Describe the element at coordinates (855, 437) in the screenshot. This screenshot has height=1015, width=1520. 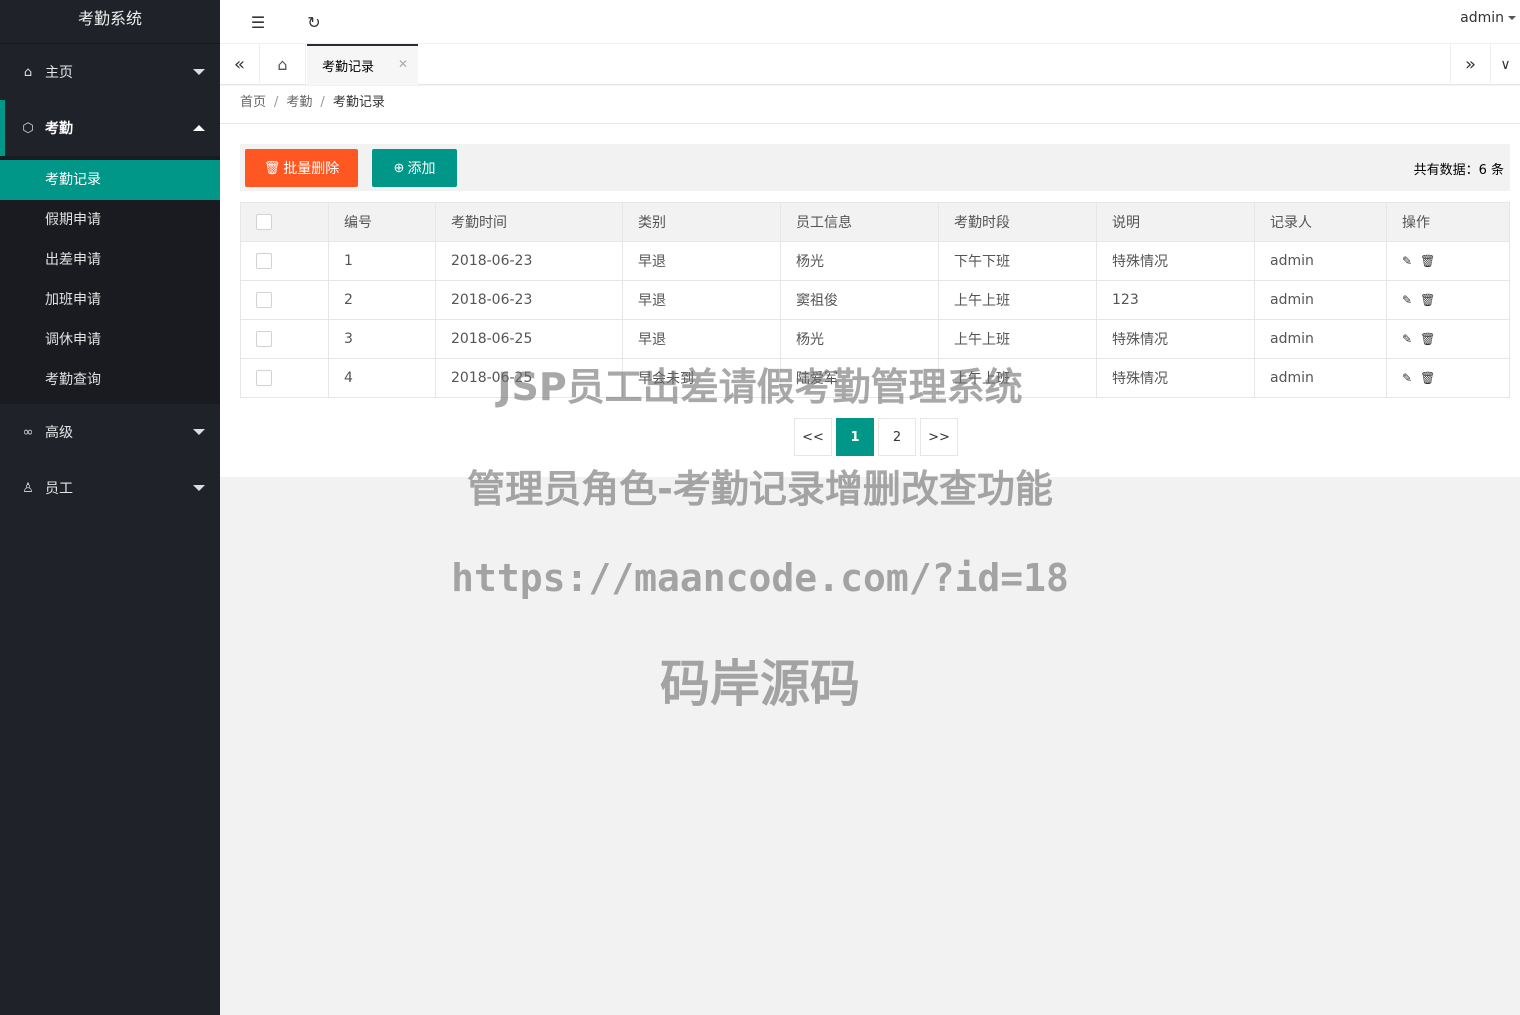
I see `pagination-page: 1` at that location.